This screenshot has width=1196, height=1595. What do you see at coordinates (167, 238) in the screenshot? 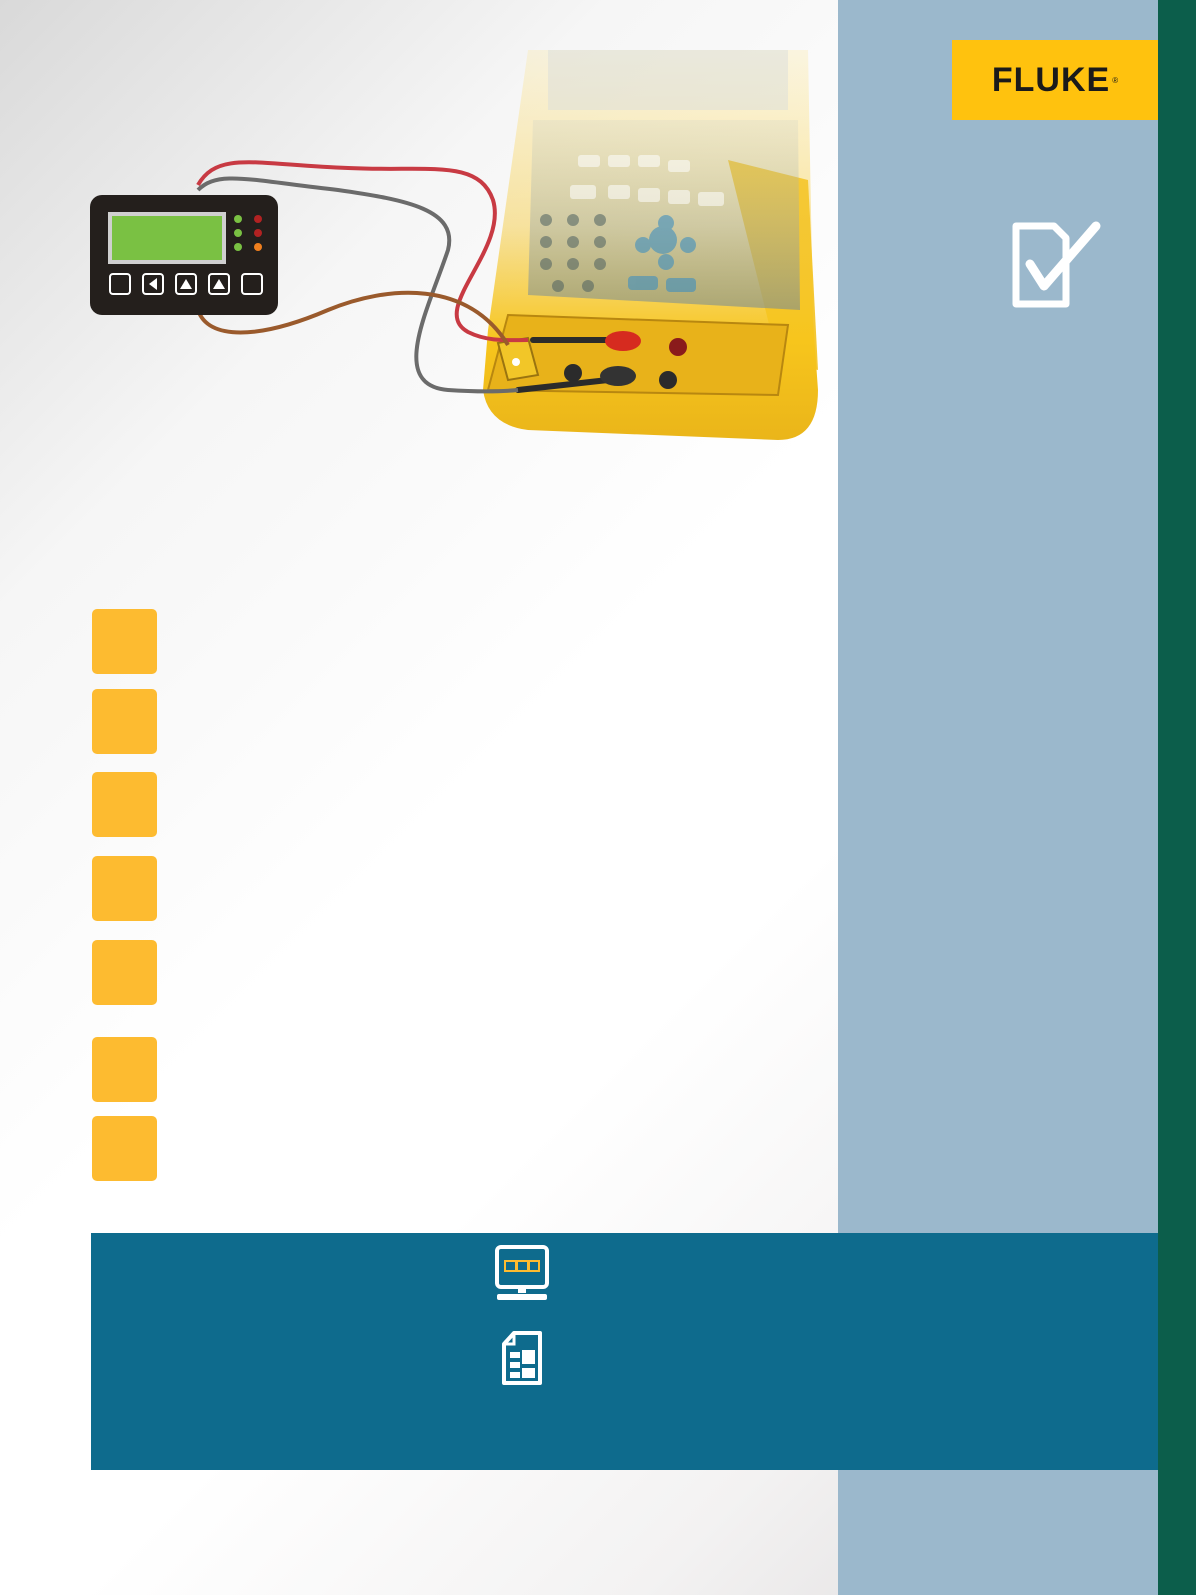
I see `controller-display` at bounding box center [167, 238].